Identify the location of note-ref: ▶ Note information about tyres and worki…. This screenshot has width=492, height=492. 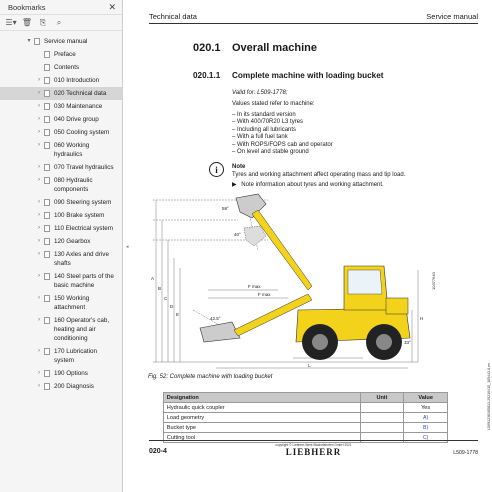
(308, 185).